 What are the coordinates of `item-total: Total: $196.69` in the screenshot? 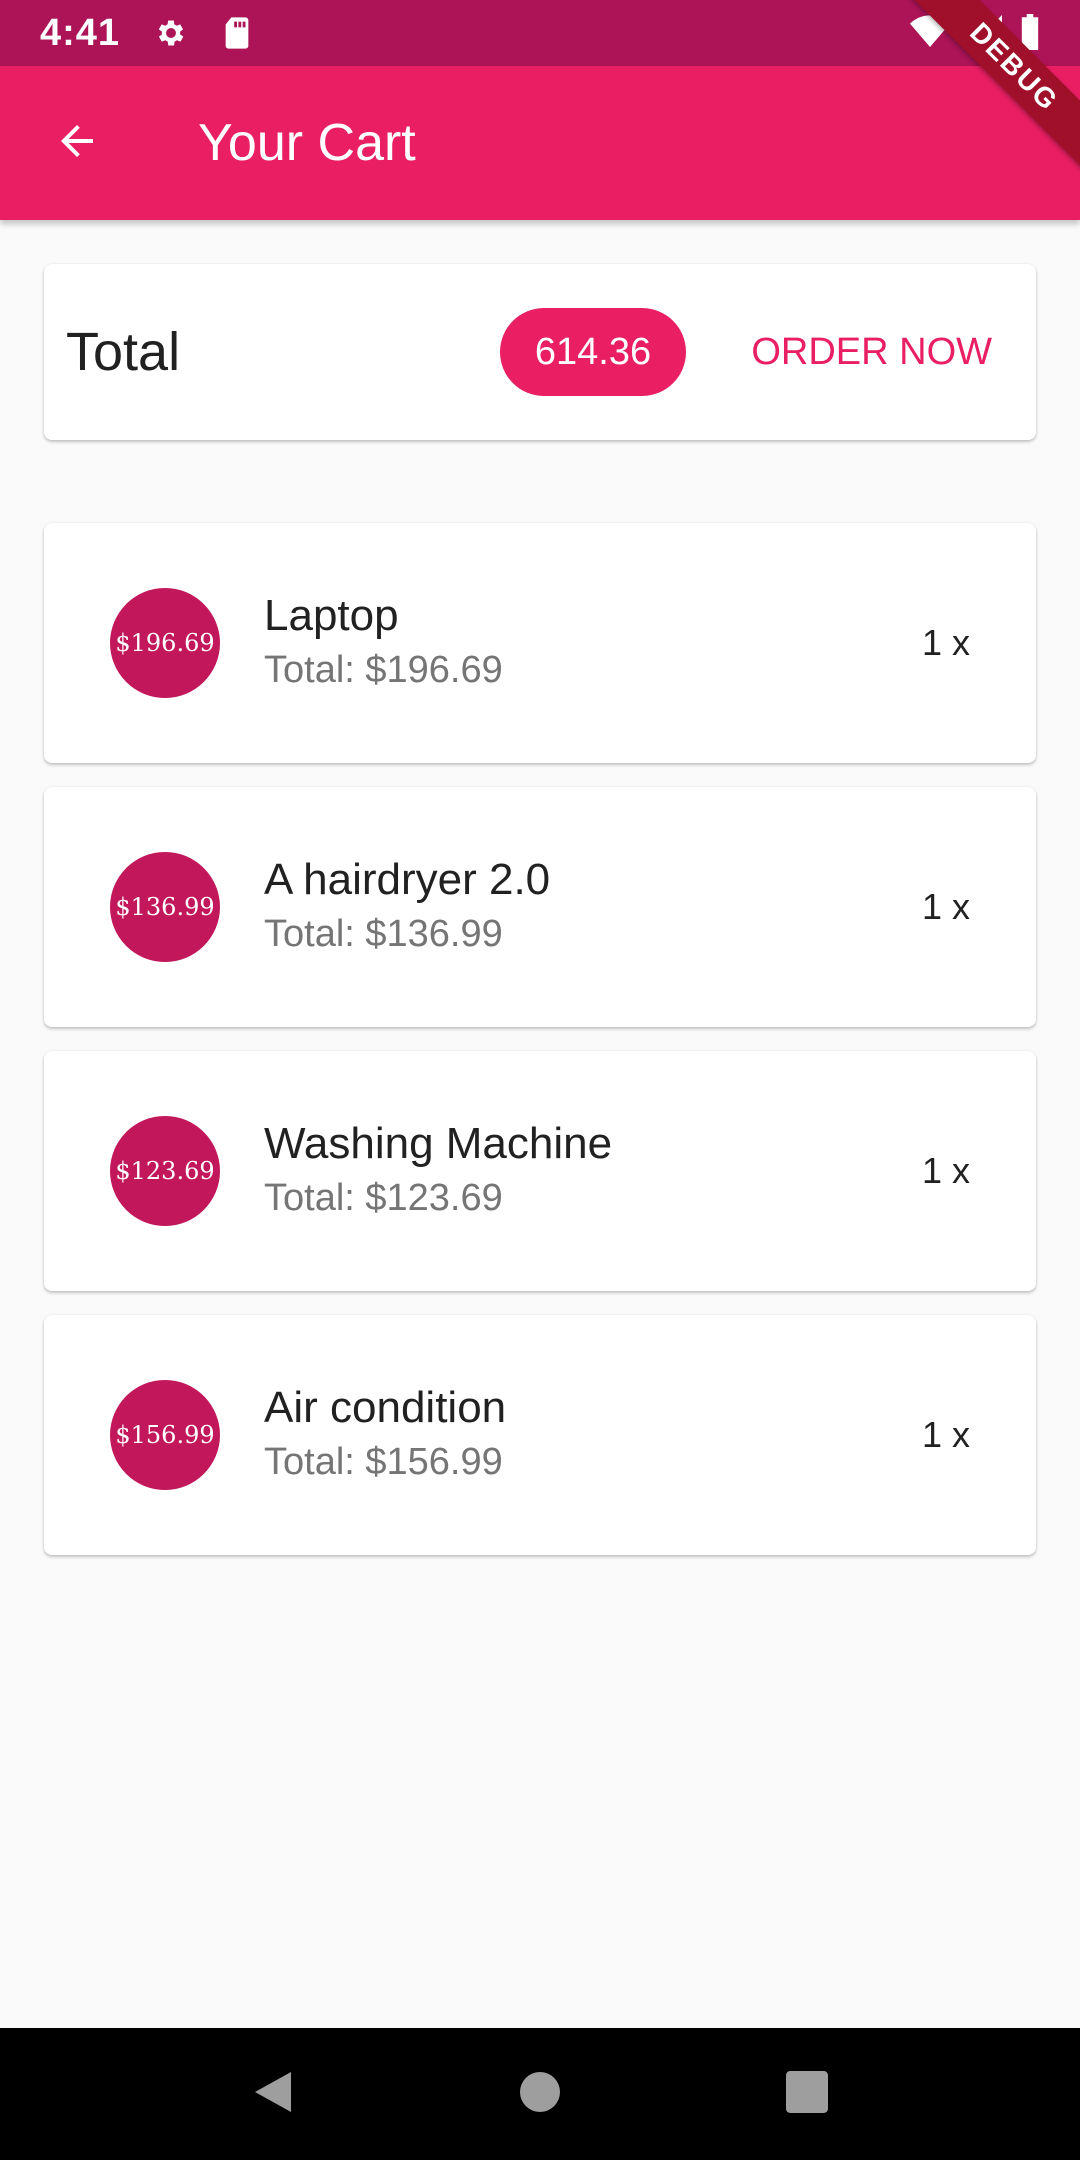 It's located at (383, 670).